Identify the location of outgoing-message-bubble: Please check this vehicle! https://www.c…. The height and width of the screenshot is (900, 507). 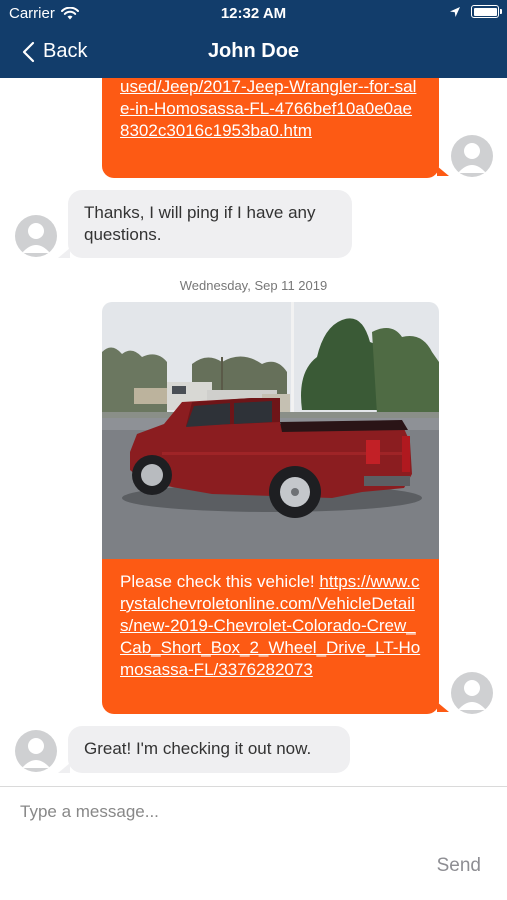
(270, 636).